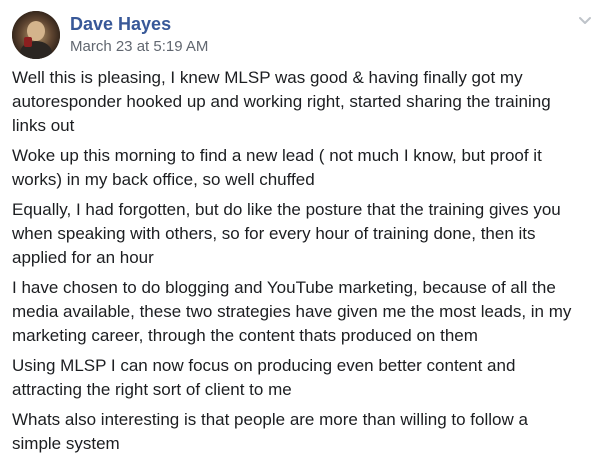 The image size is (600, 462). I want to click on post-timestamp-link: March 23 at 5:19 AM, so click(139, 46).